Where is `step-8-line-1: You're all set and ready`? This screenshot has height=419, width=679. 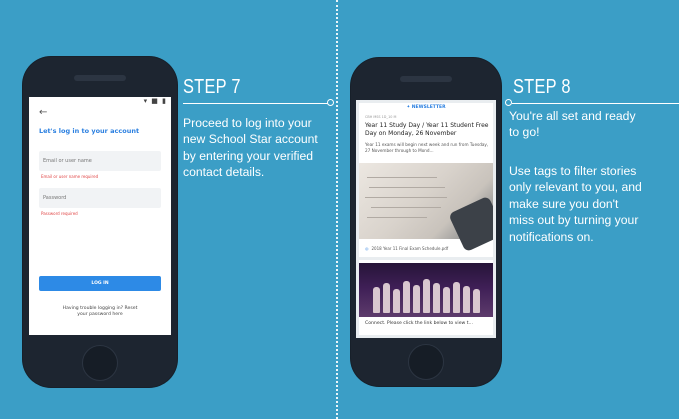 step-8-line-1: You're all set and ready is located at coordinates (572, 116).